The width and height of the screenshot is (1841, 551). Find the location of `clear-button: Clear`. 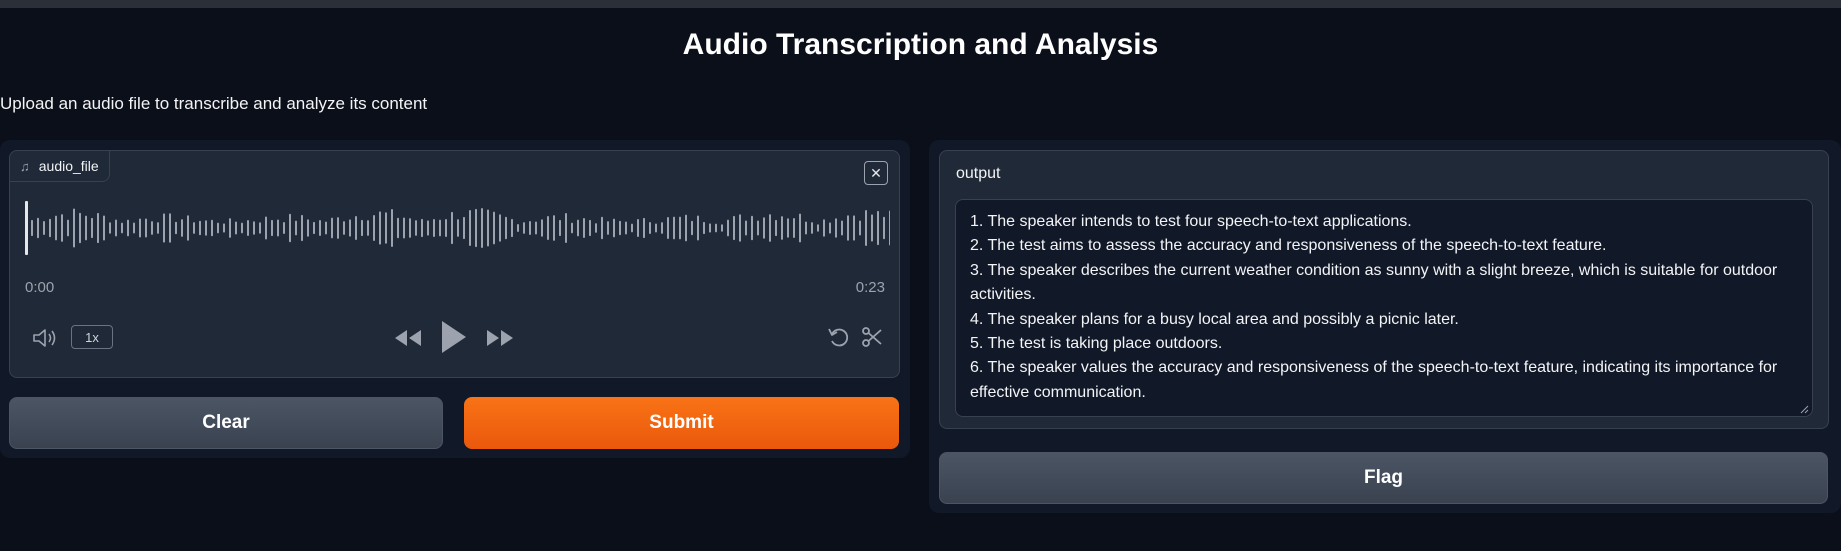

clear-button: Clear is located at coordinates (226, 423).